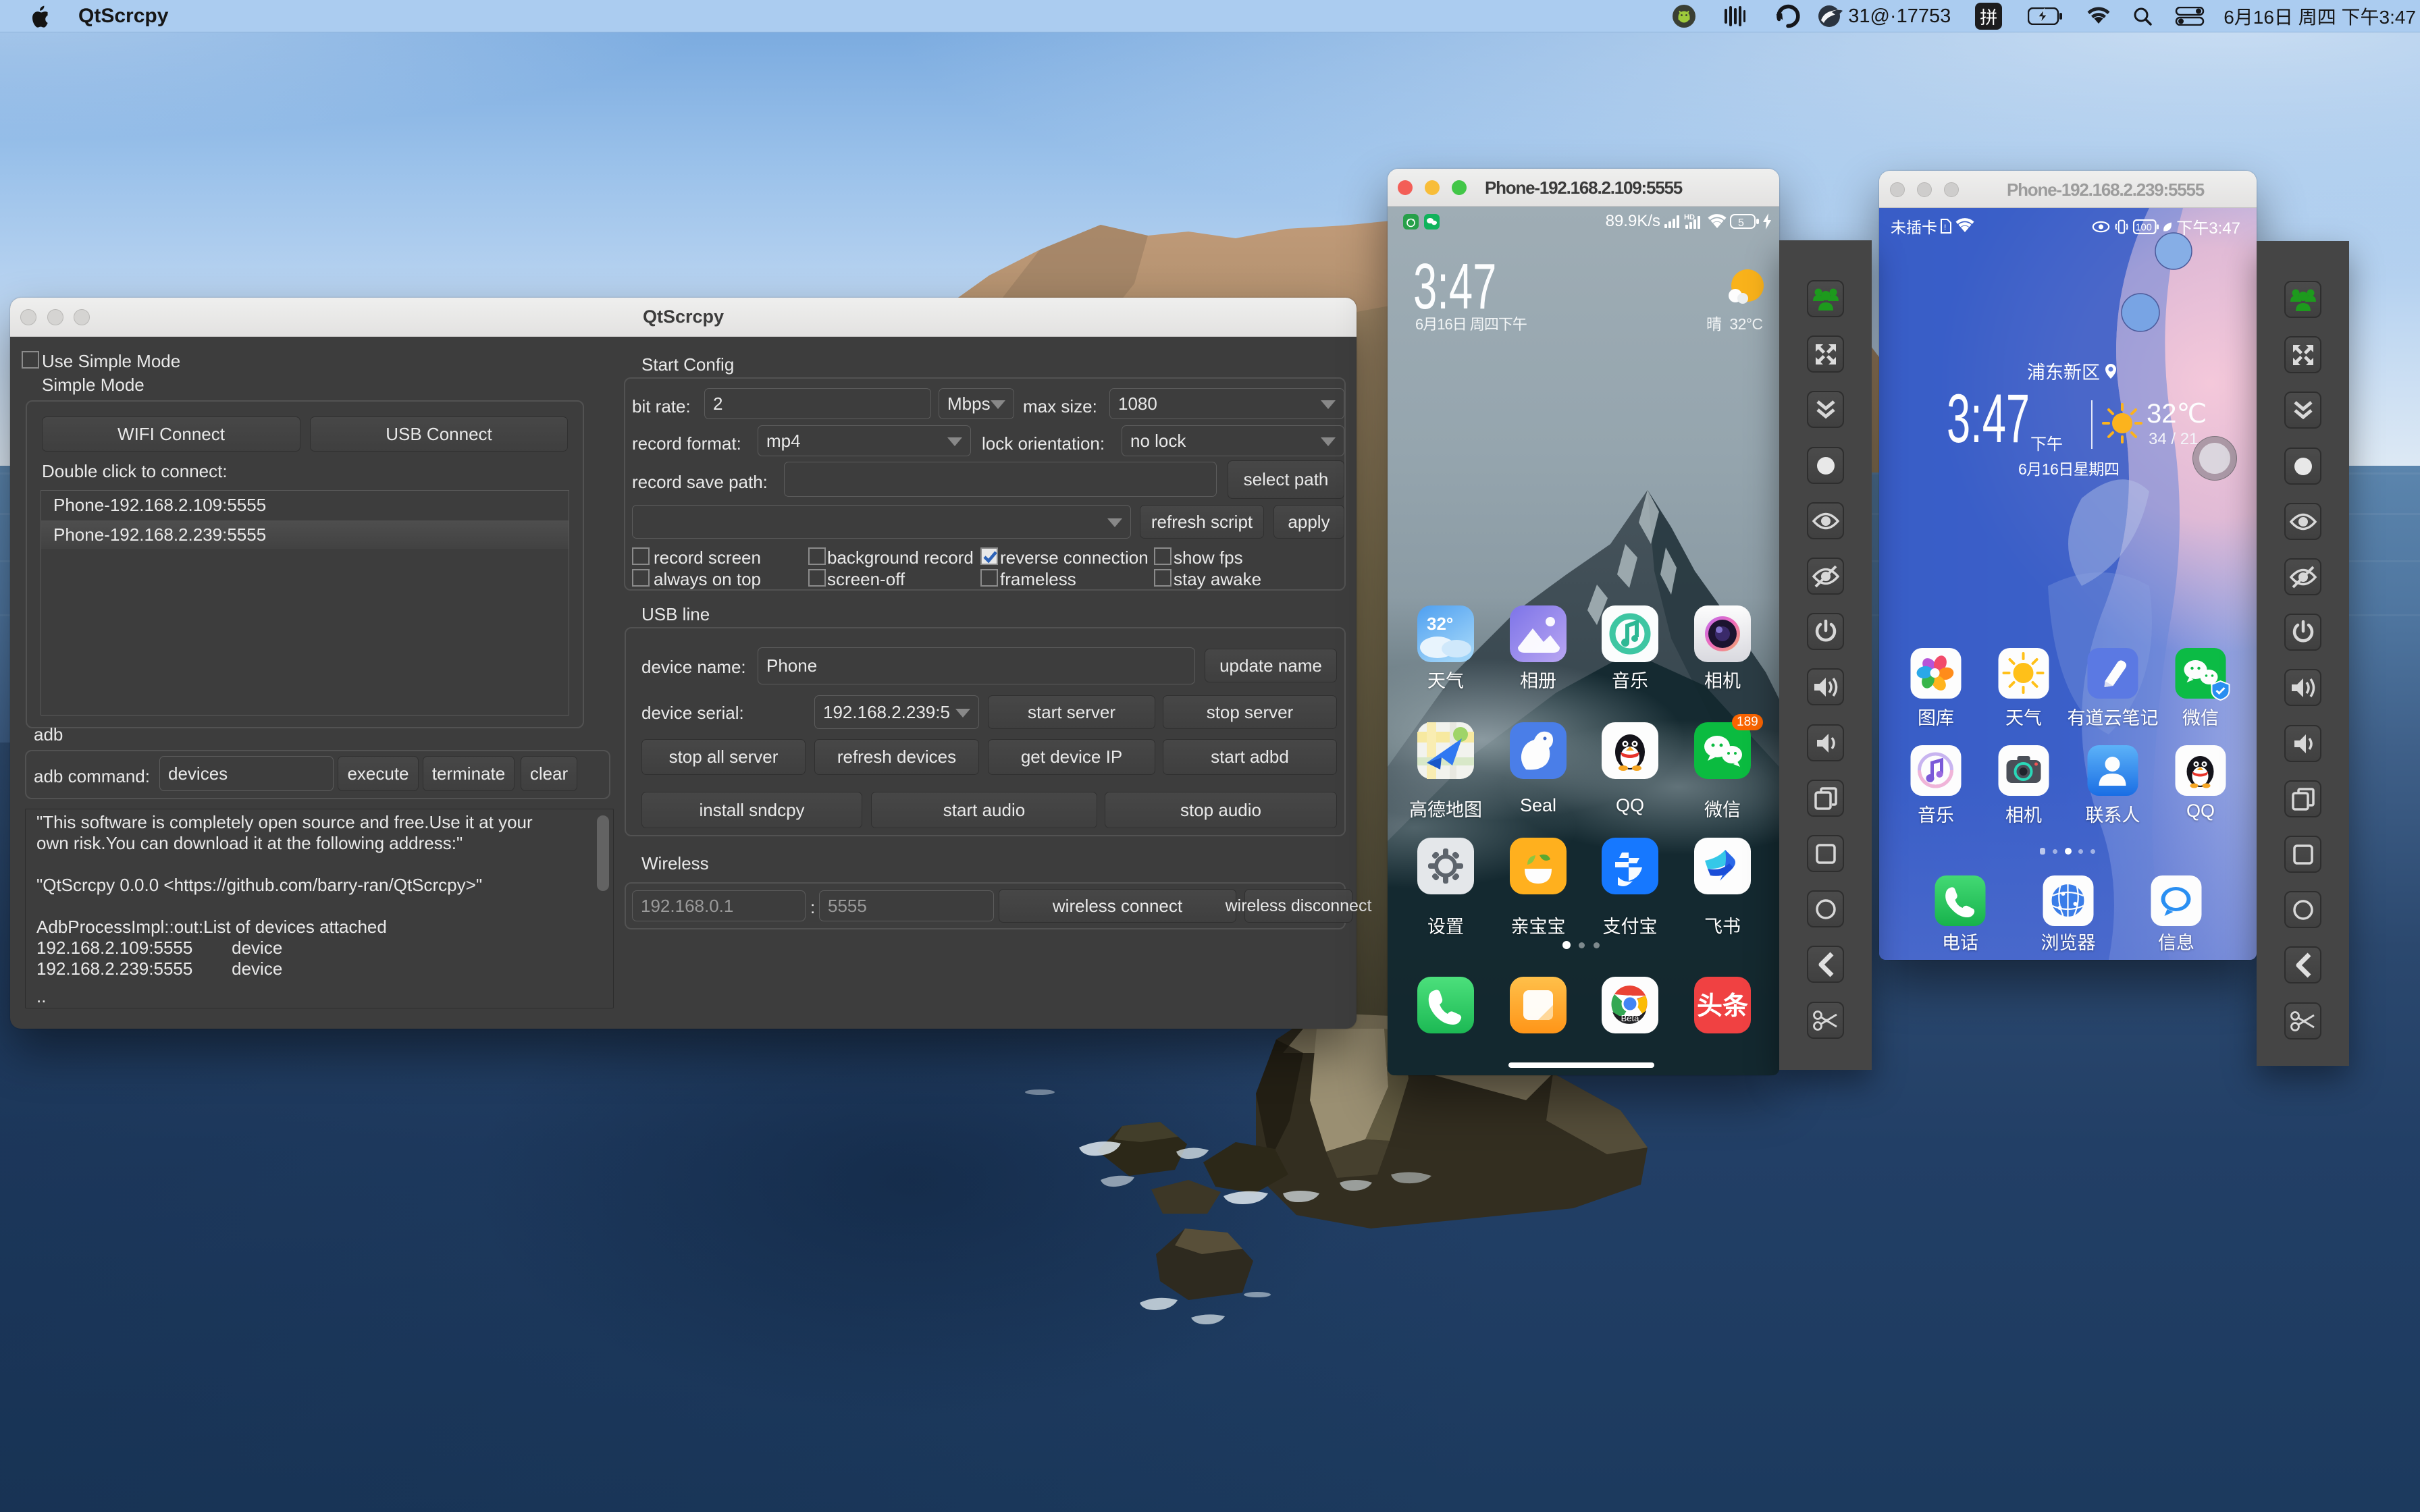 The width and height of the screenshot is (2420, 1512). I want to click on svg-text: 5, so click(1741, 223).